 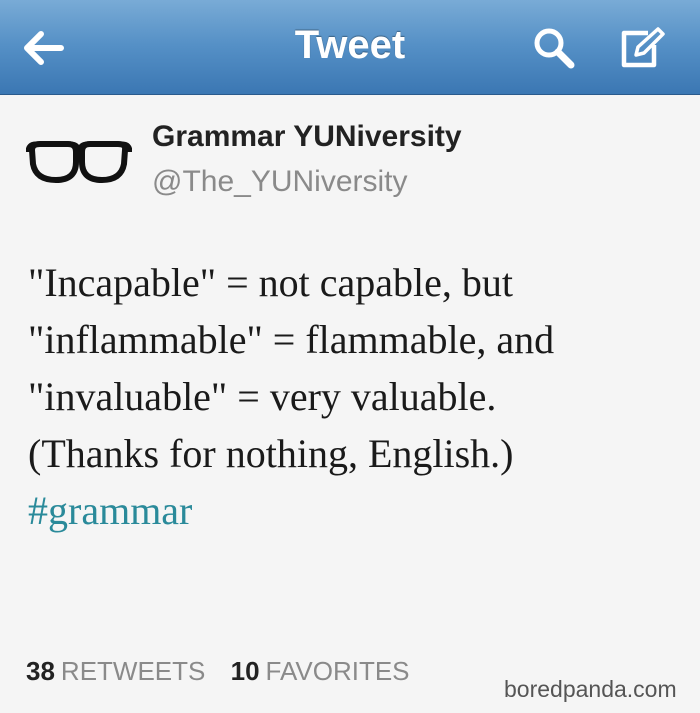 I want to click on navigation-bar: Tweet, so click(x=350, y=47).